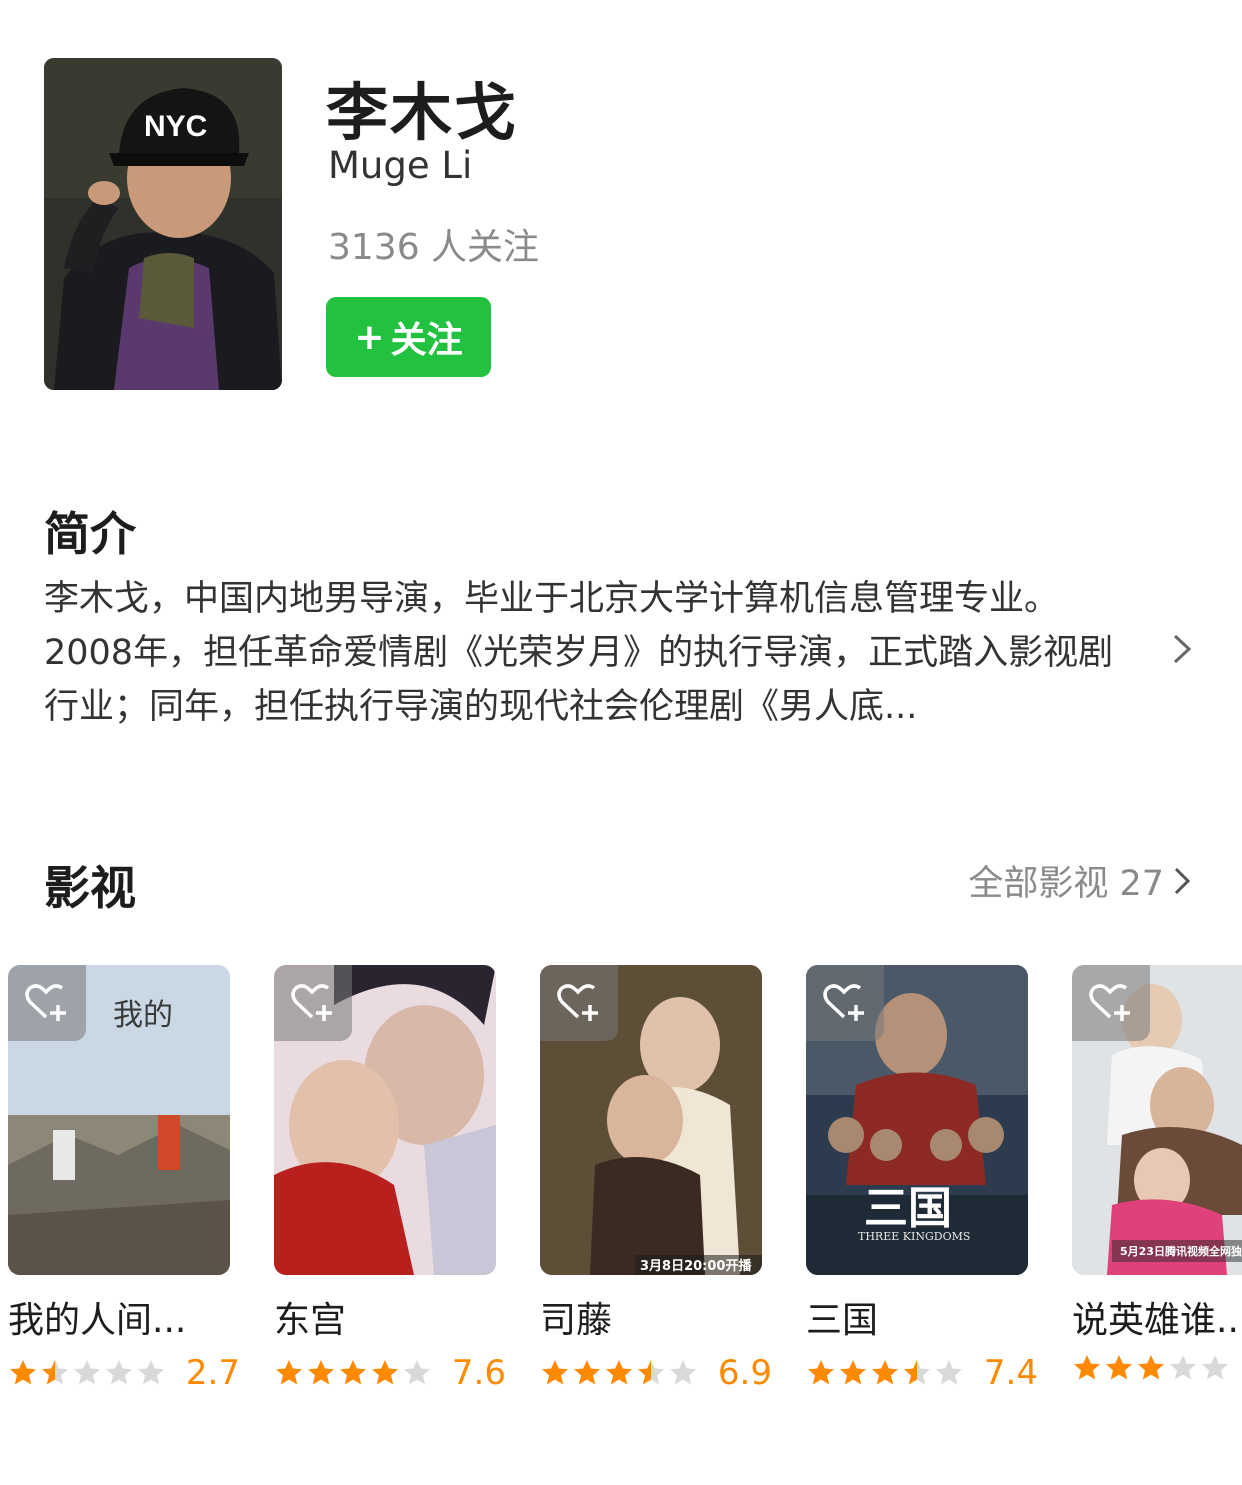  Describe the element at coordinates (90, 888) in the screenshot. I see `works-heading: 影视` at that location.